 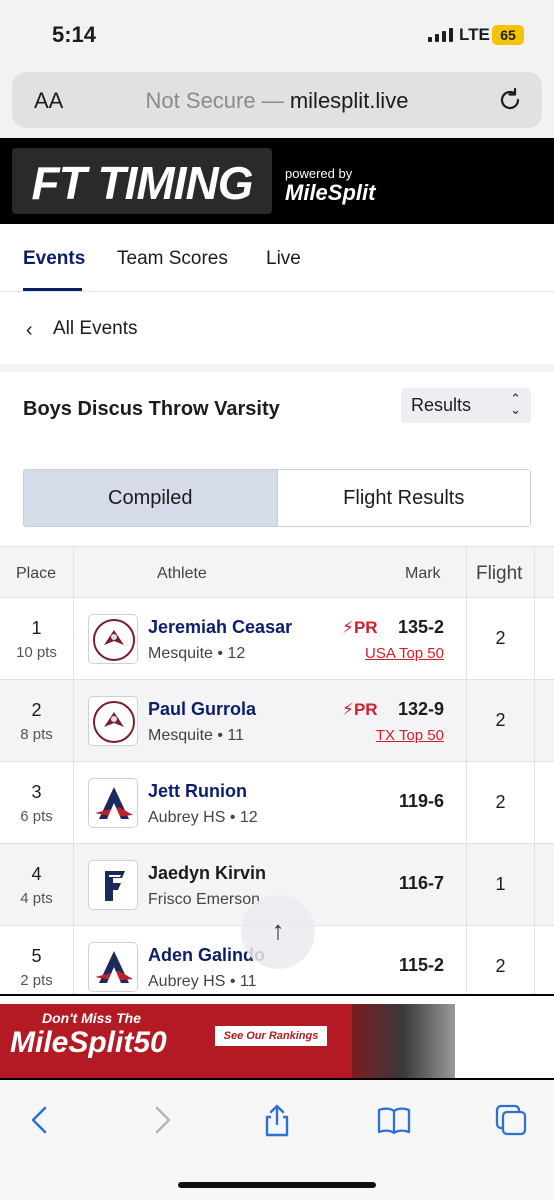 I want to click on header-flight: Flight, so click(x=499, y=573).